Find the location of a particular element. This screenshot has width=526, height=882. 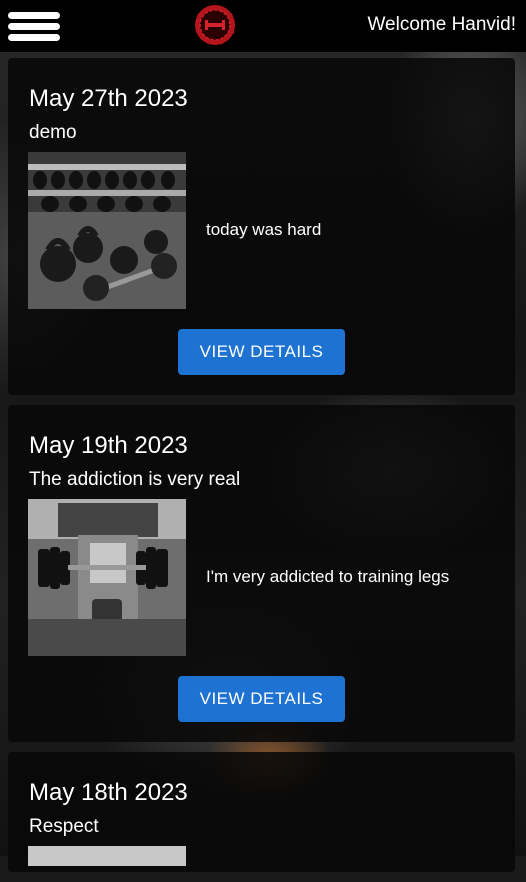

leg-press-machine-photo is located at coordinates (107, 577).